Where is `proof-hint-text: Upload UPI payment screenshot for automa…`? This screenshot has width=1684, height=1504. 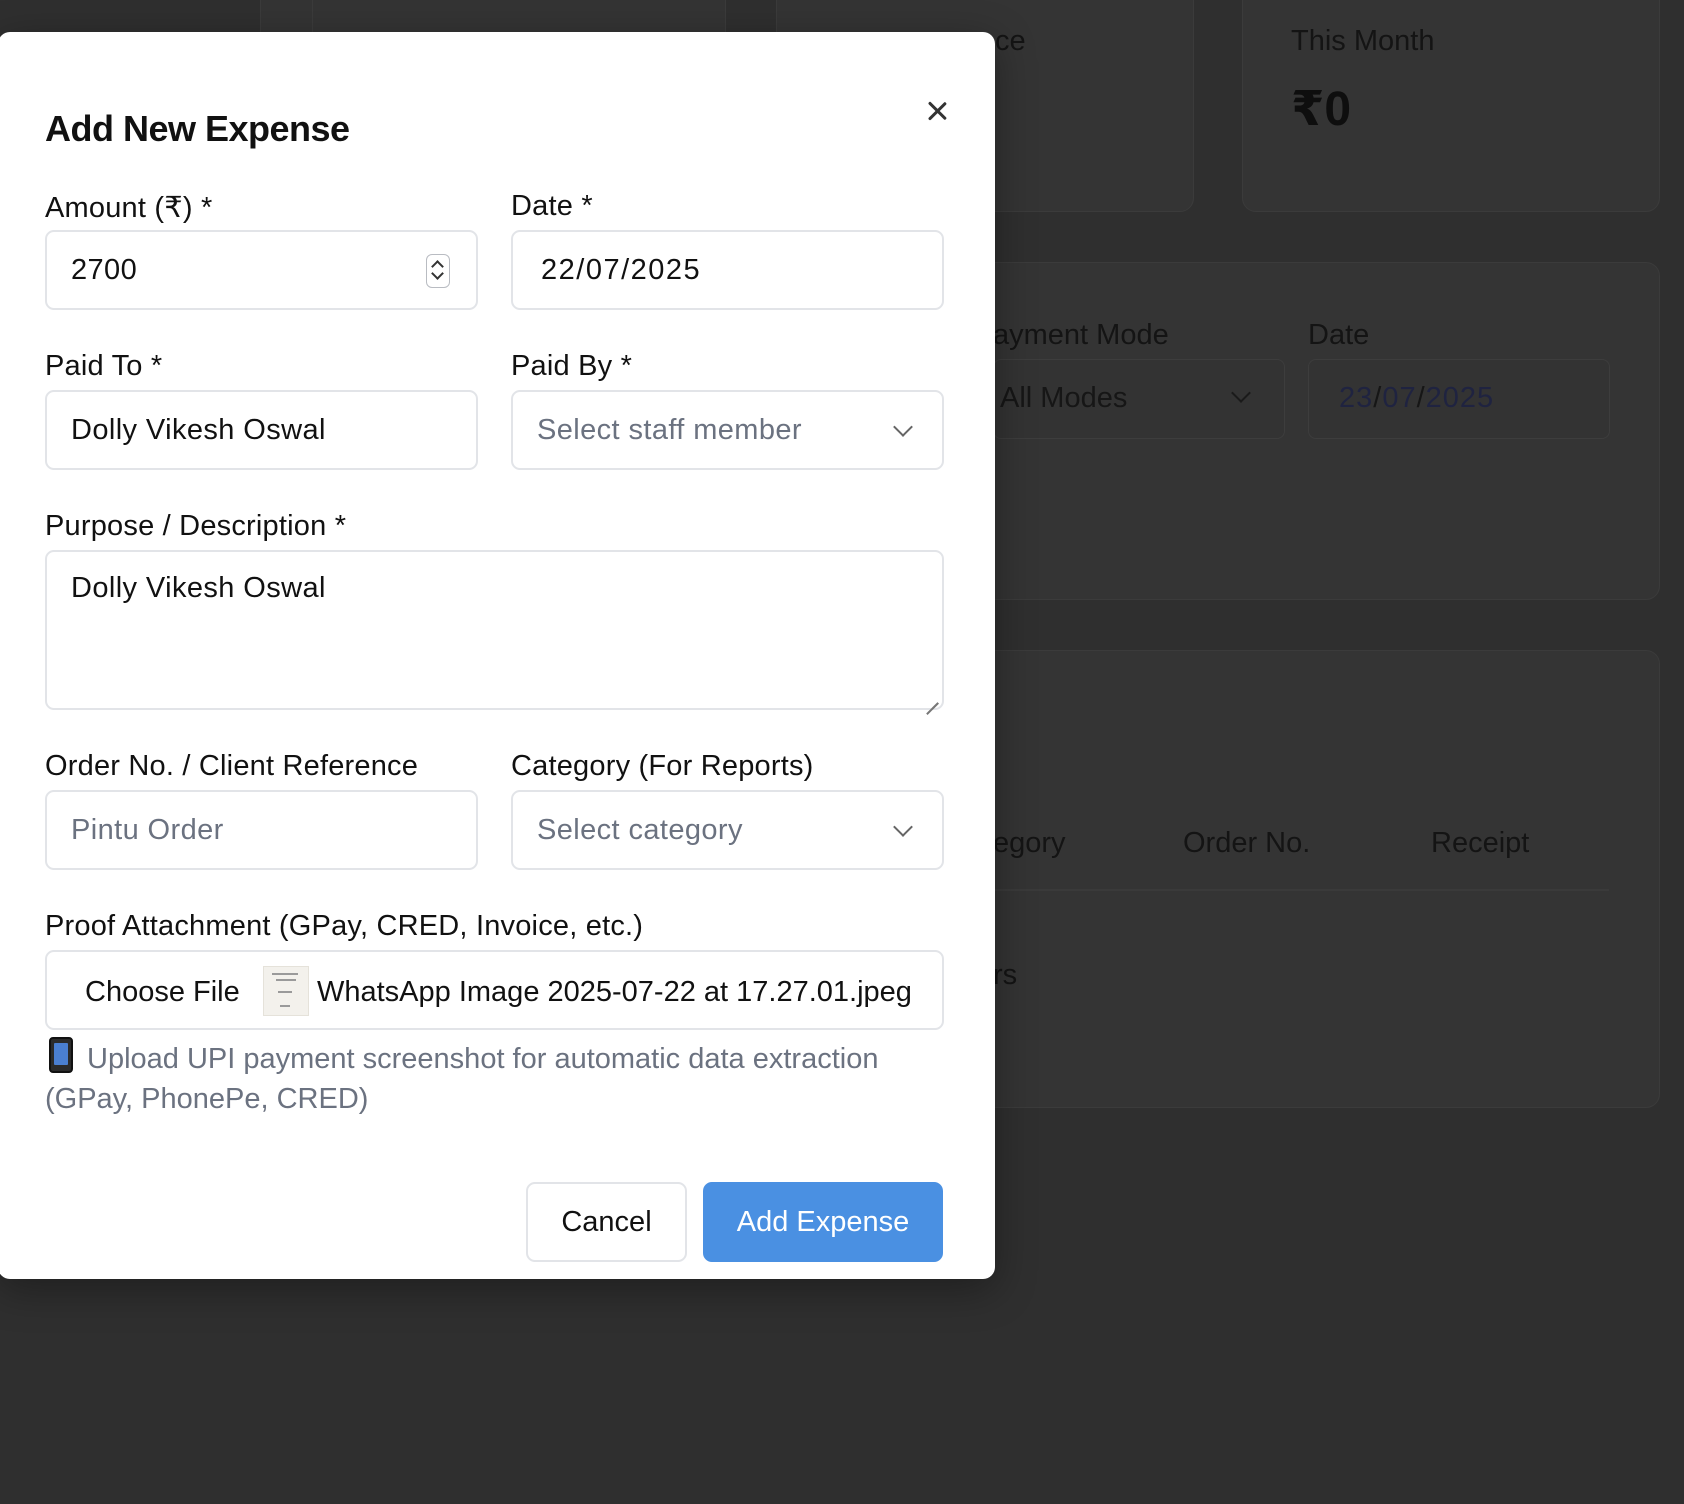
proof-hint-text: Upload UPI payment screenshot for automa… is located at coordinates (462, 1079).